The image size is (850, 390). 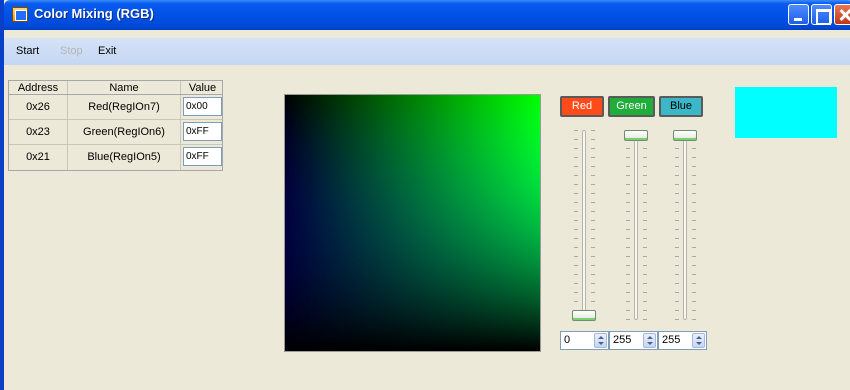 I want to click on row-name: Green(RegIOn6), so click(x=124, y=132).